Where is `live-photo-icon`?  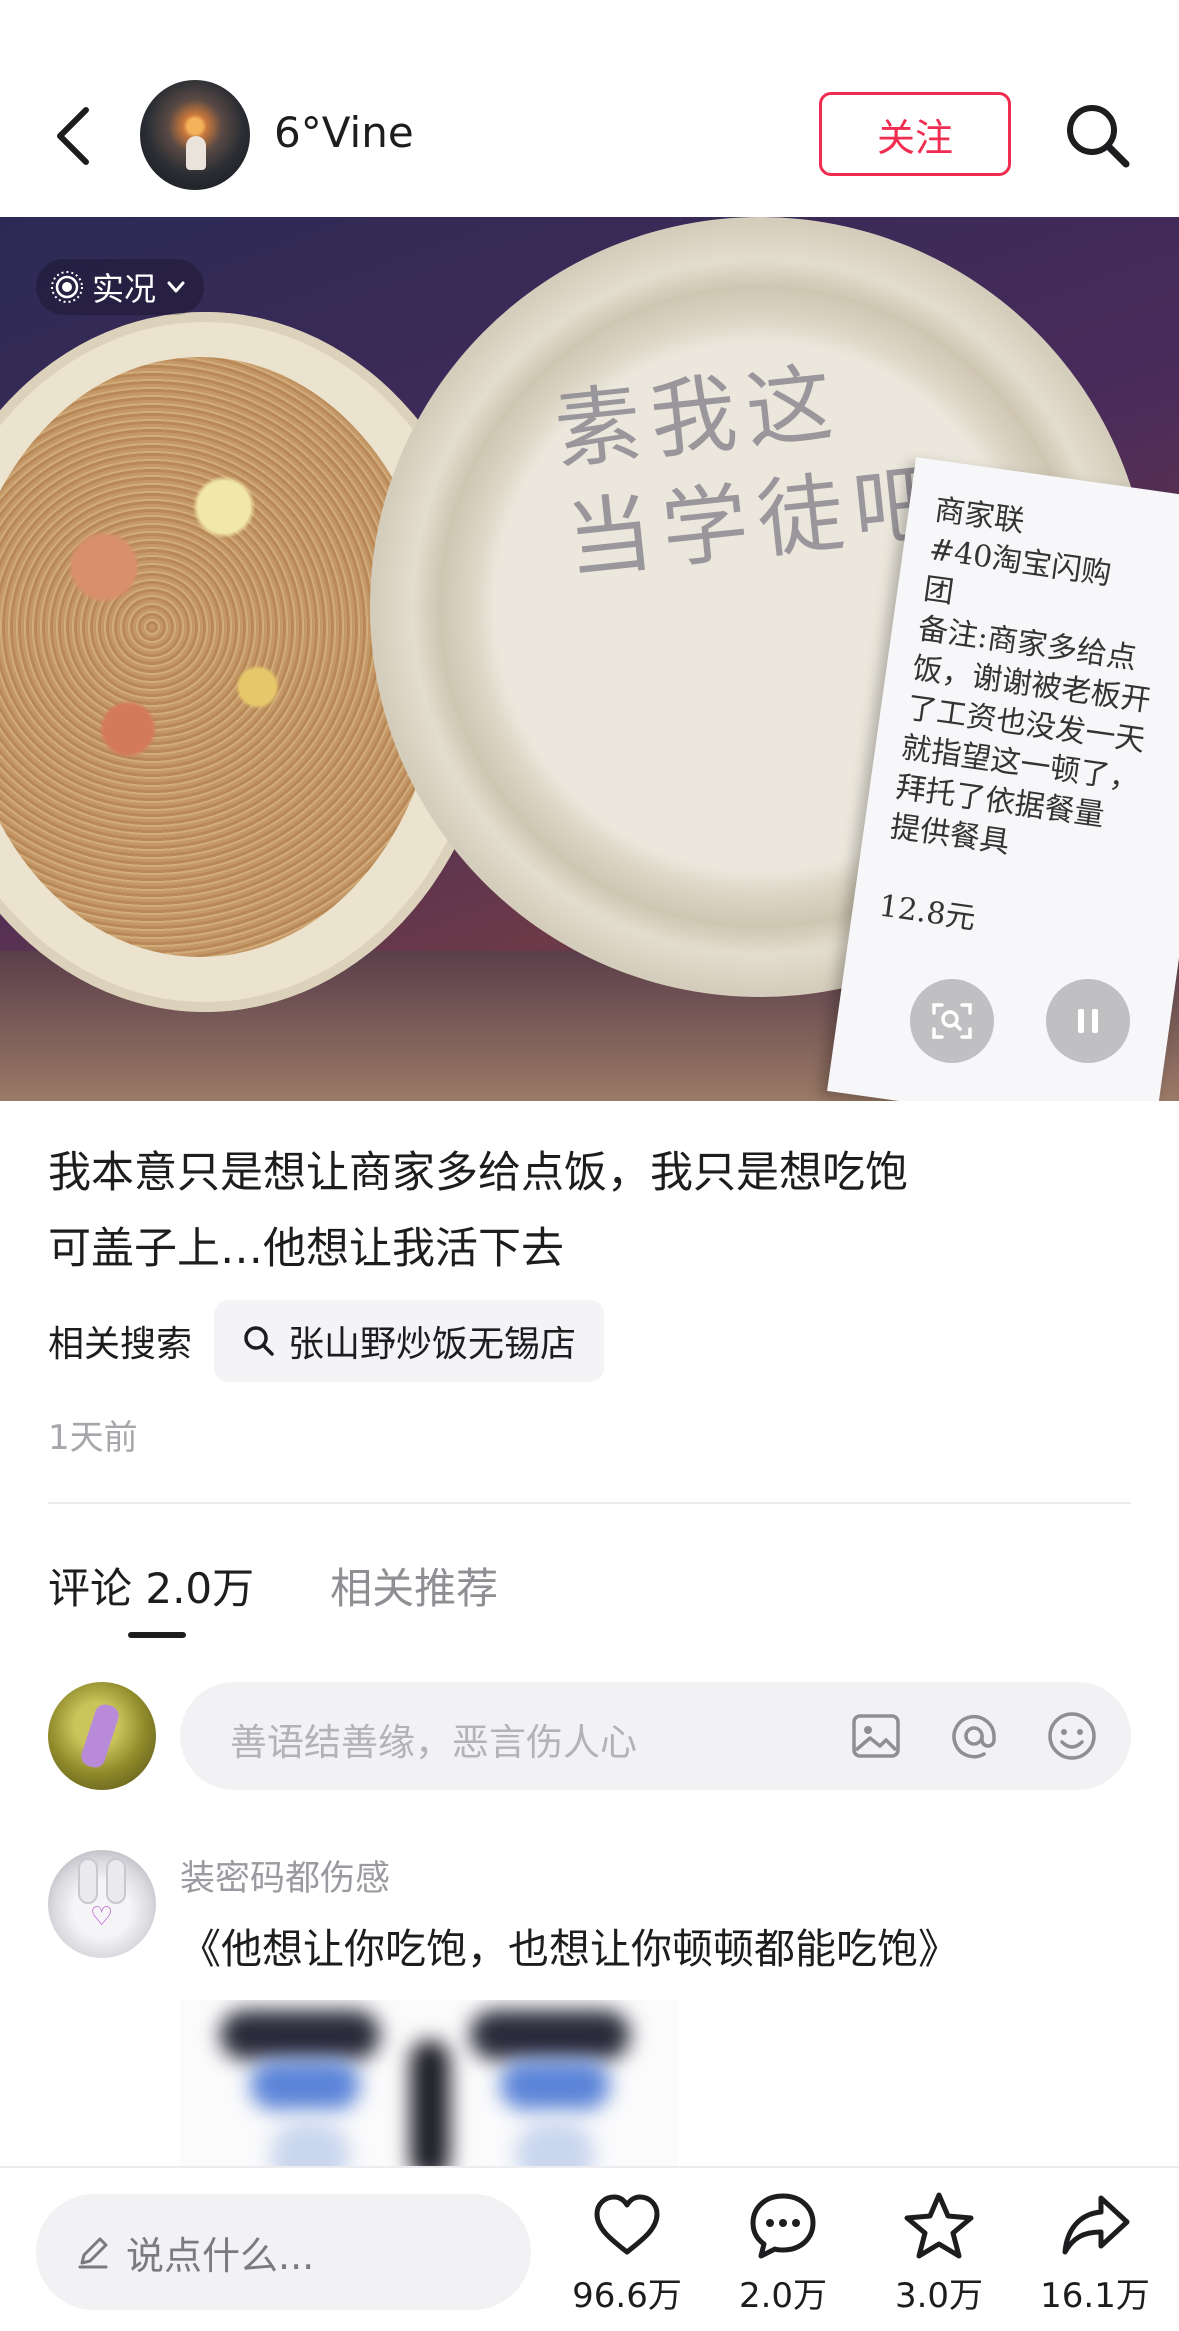 live-photo-icon is located at coordinates (67, 287).